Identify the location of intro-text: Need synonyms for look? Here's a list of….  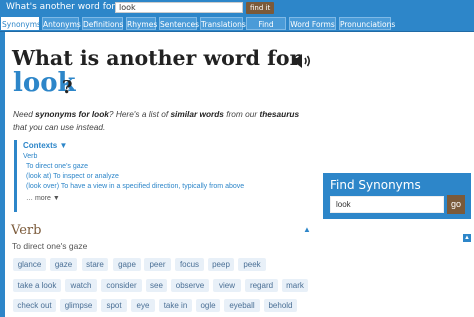
(156, 120).